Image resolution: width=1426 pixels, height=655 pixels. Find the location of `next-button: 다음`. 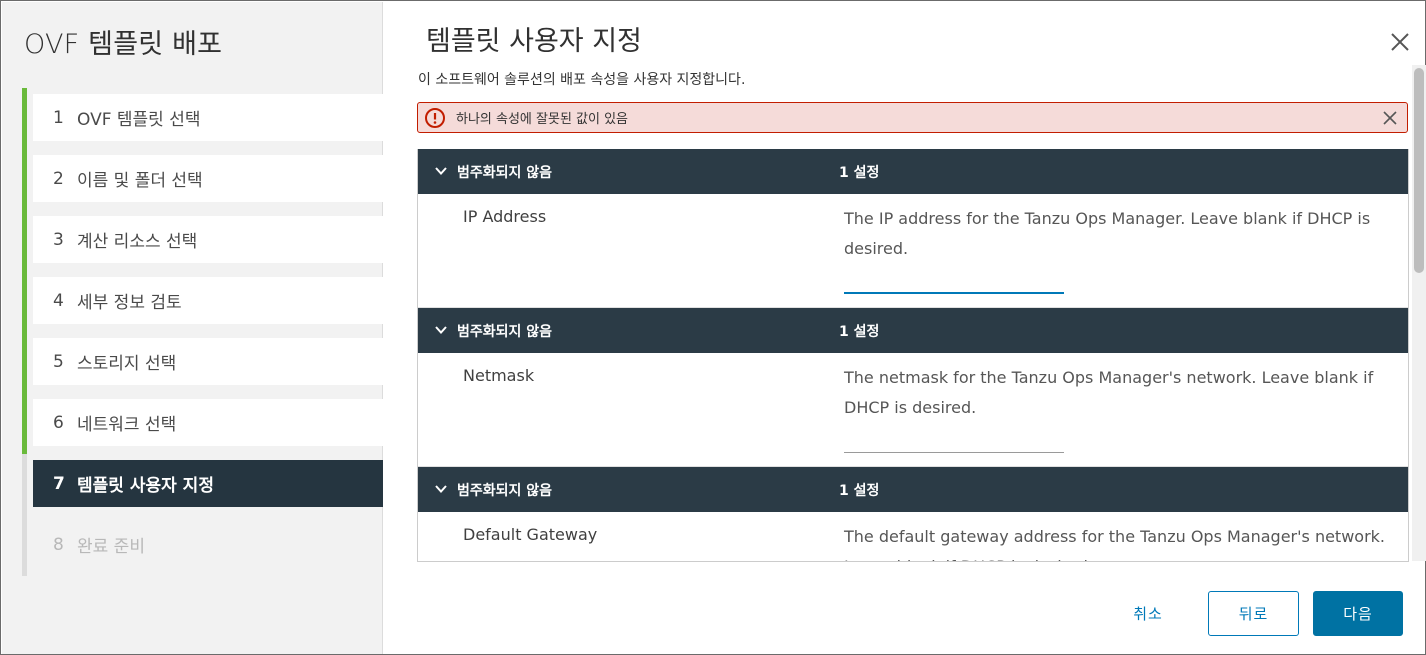

next-button: 다음 is located at coordinates (1358, 613).